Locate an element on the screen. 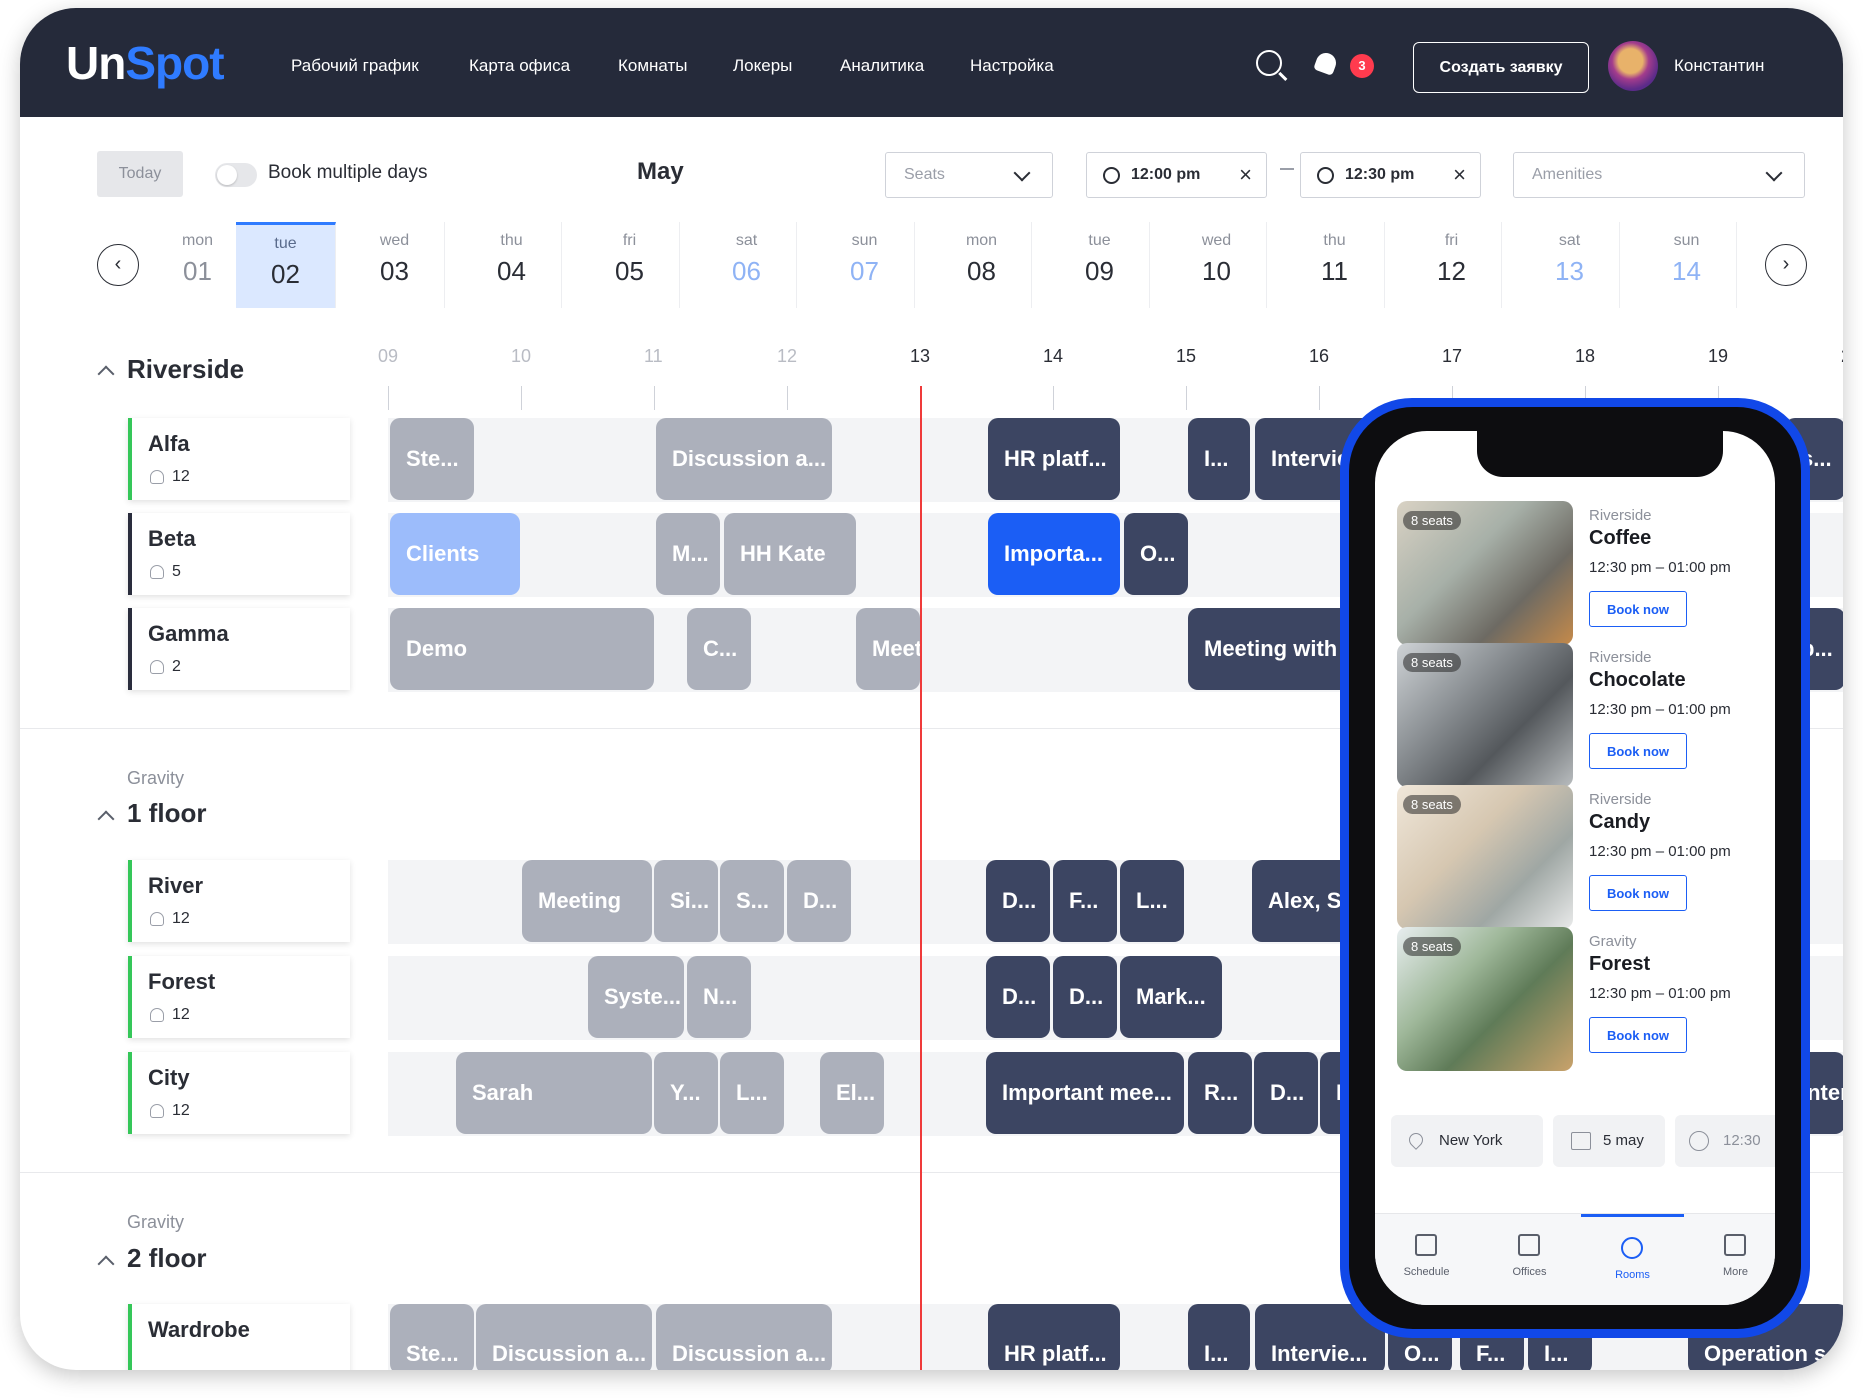  room-gamma: Gamma 2 is located at coordinates (239, 649).